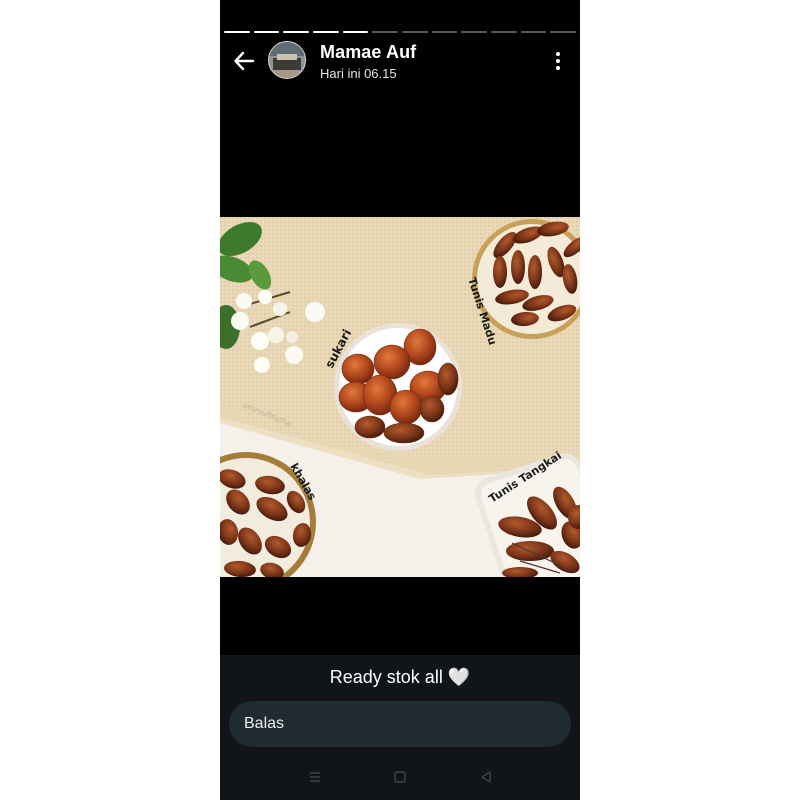  I want to click on avatar, so click(287, 60).